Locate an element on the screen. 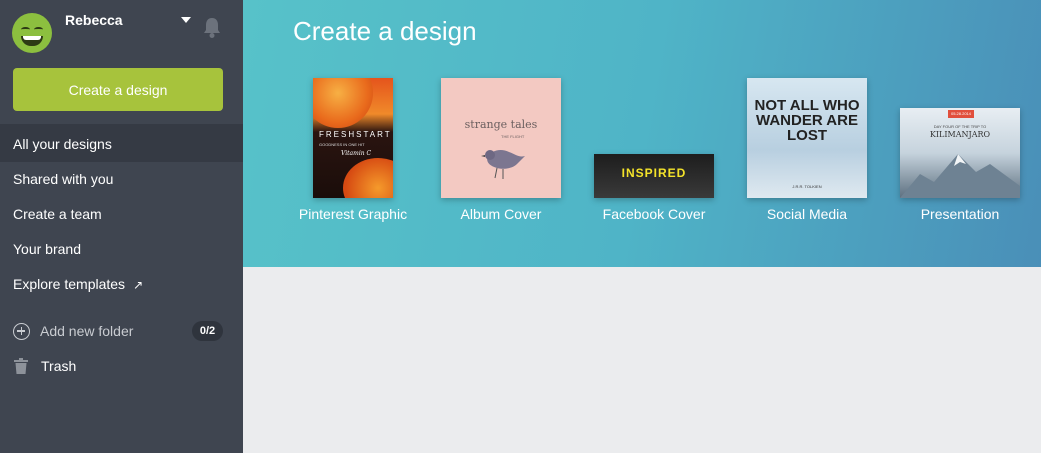 This screenshot has height=453, width=1041. template-label: Album Cover is located at coordinates (501, 214).